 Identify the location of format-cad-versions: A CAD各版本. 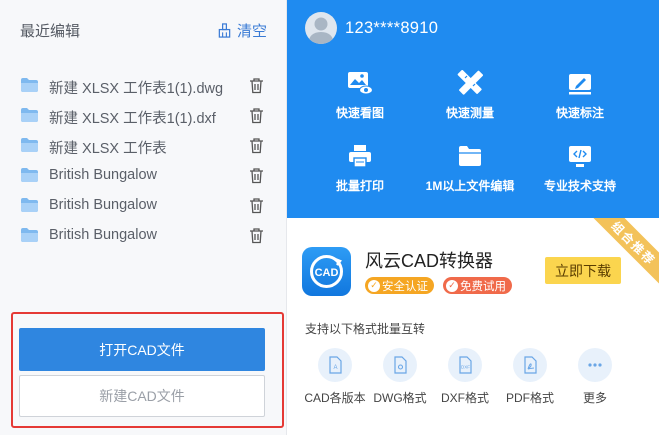
(335, 377).